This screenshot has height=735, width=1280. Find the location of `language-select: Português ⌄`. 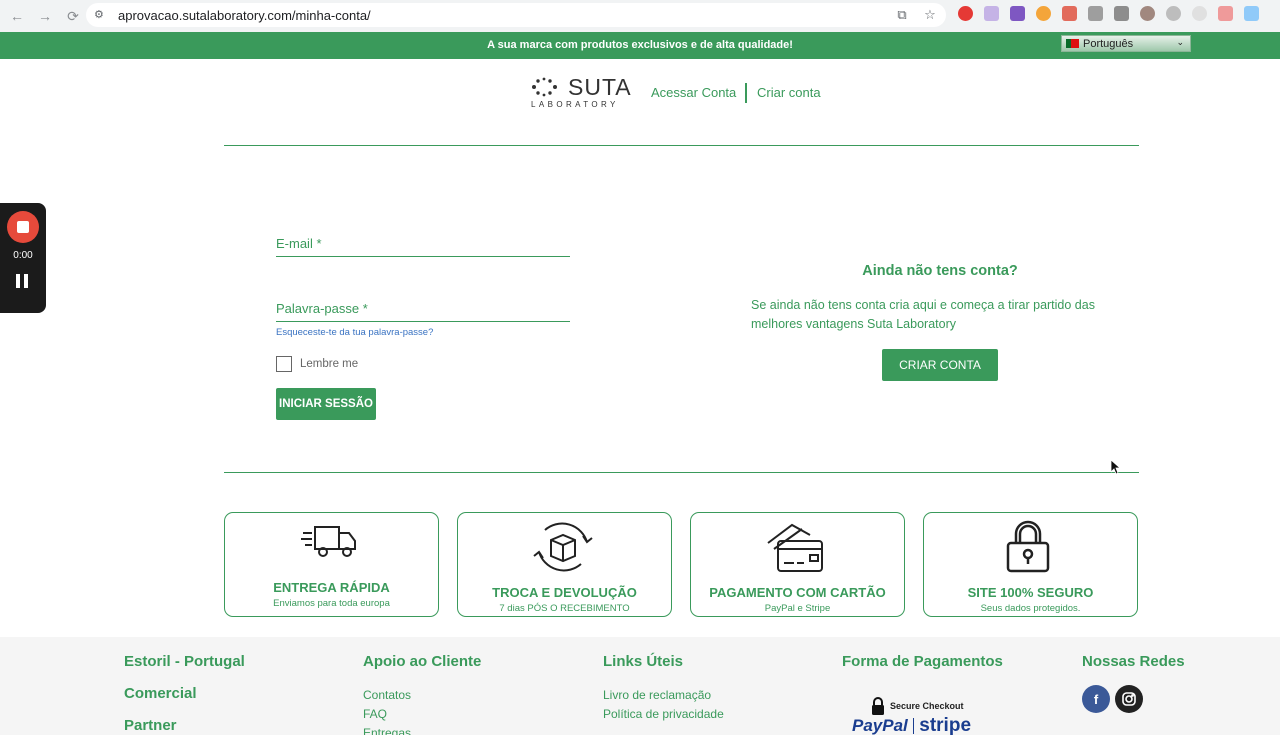

language-select: Português ⌄ is located at coordinates (1126, 43).